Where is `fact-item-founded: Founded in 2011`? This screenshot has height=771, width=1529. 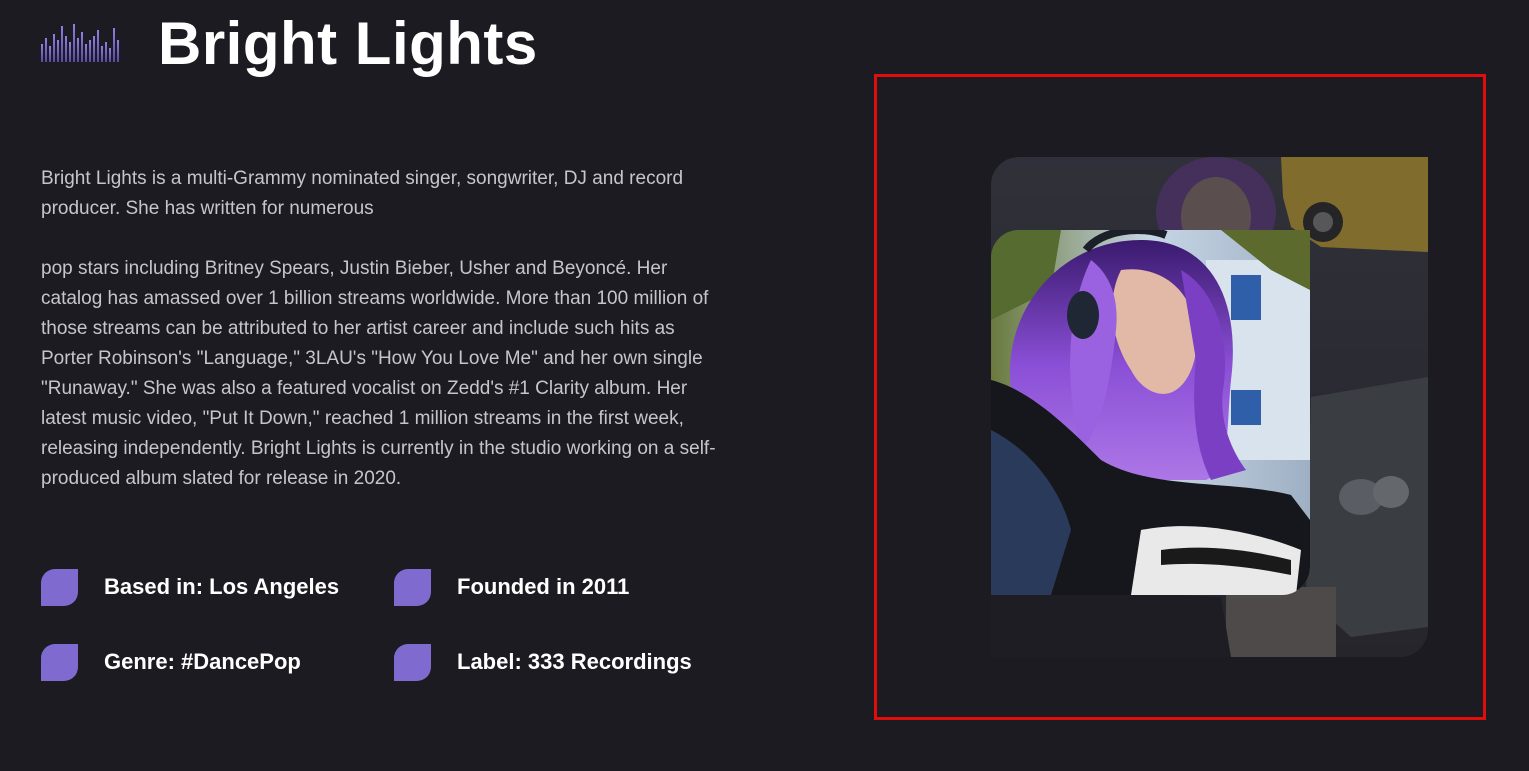
fact-item-founded: Founded in 2011 is located at coordinates (511, 587).